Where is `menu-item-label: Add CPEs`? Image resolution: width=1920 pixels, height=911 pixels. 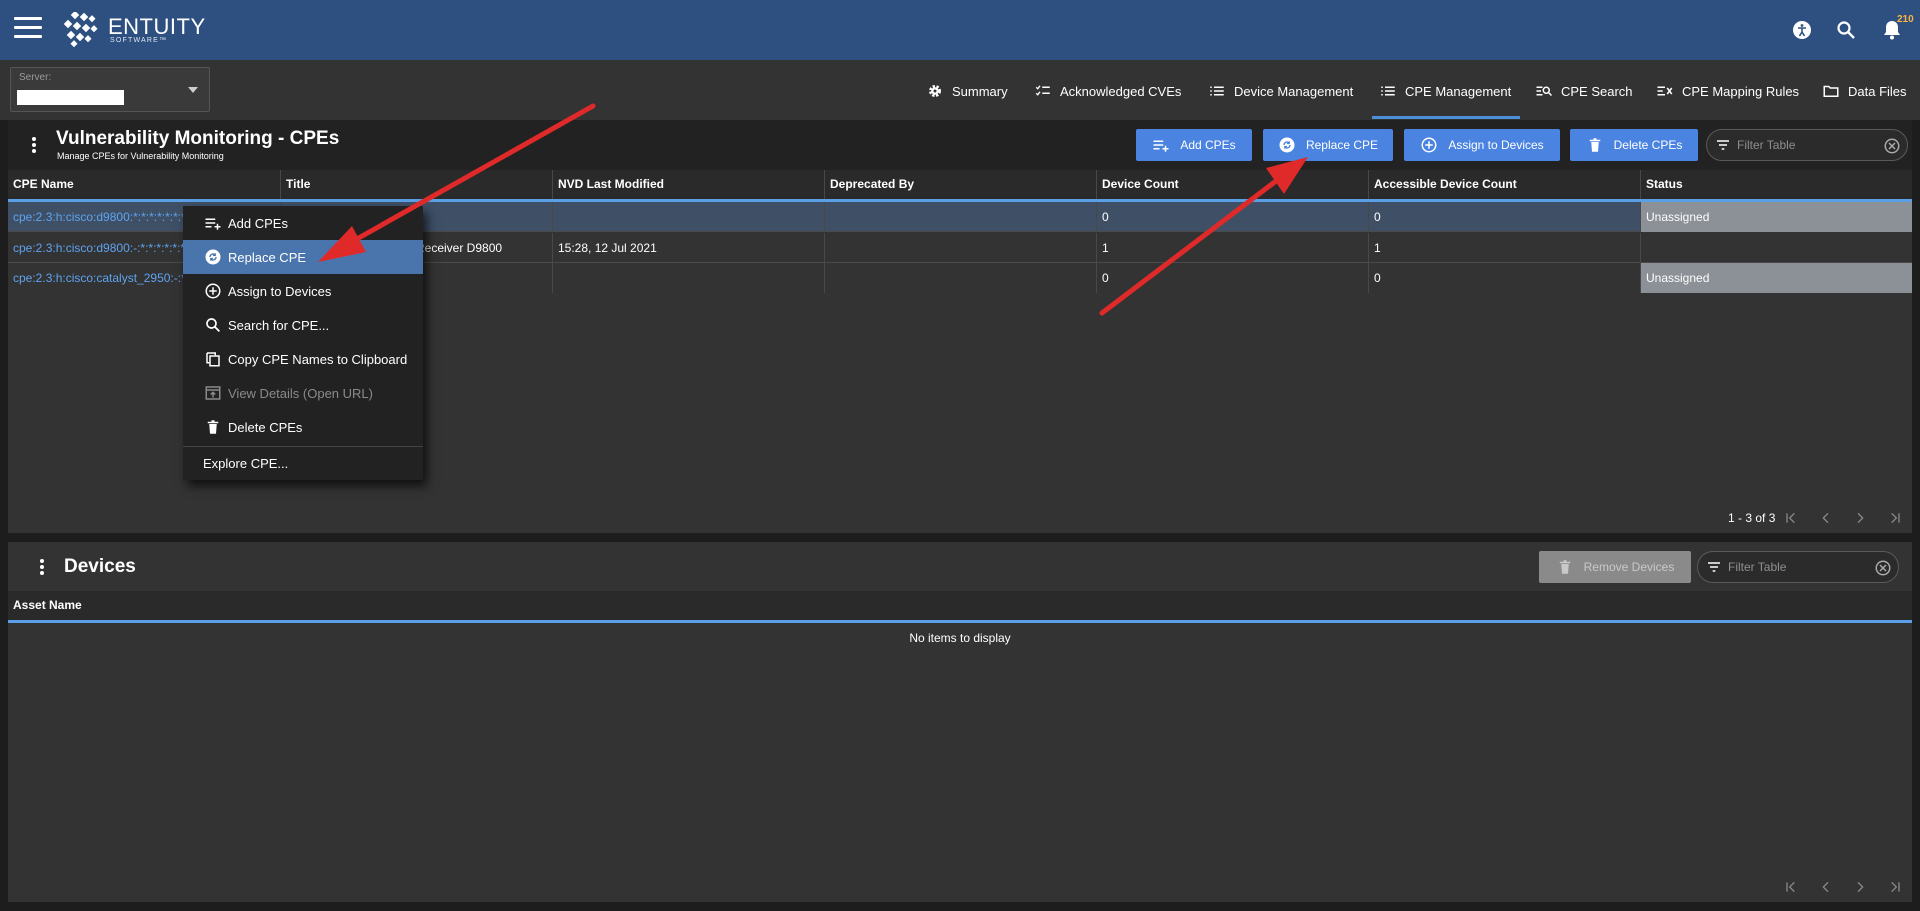 menu-item-label: Add CPEs is located at coordinates (258, 223).